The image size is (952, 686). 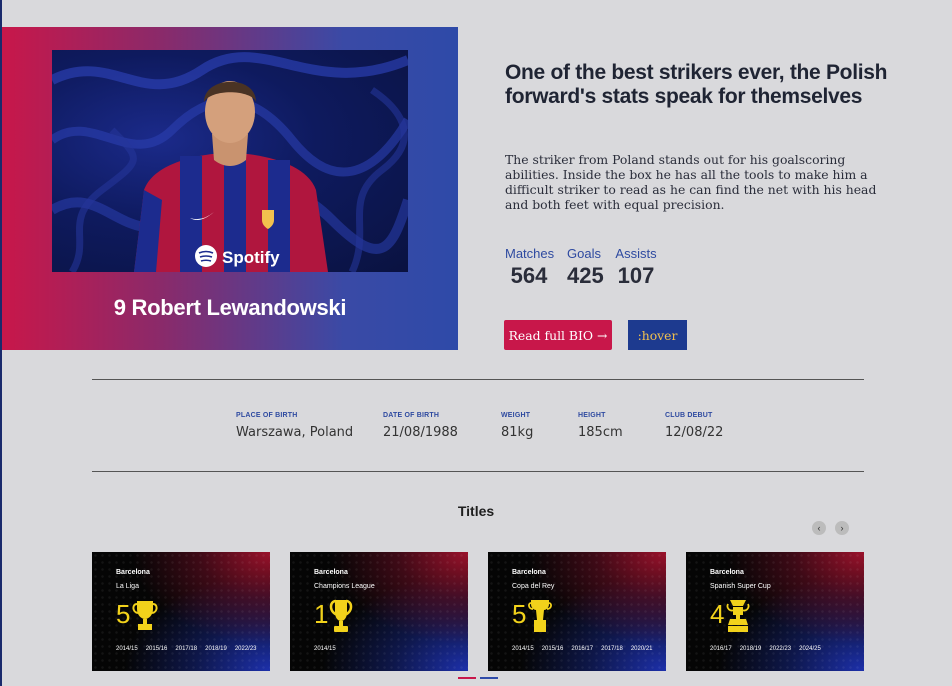 I want to click on champions-league-trophy-icon, so click(x=341, y=615).